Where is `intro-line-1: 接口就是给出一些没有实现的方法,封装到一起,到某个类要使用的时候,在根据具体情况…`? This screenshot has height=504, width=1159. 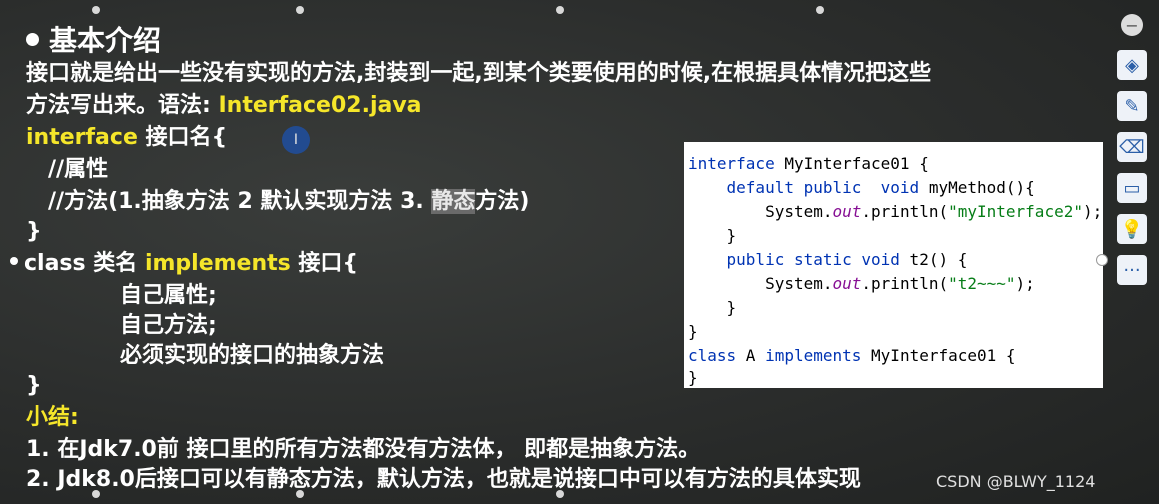 intro-line-1: 接口就是给出一些没有实现的方法,封装到一起,到某个类要使用的时候,在根据具体情况… is located at coordinates (479, 73).